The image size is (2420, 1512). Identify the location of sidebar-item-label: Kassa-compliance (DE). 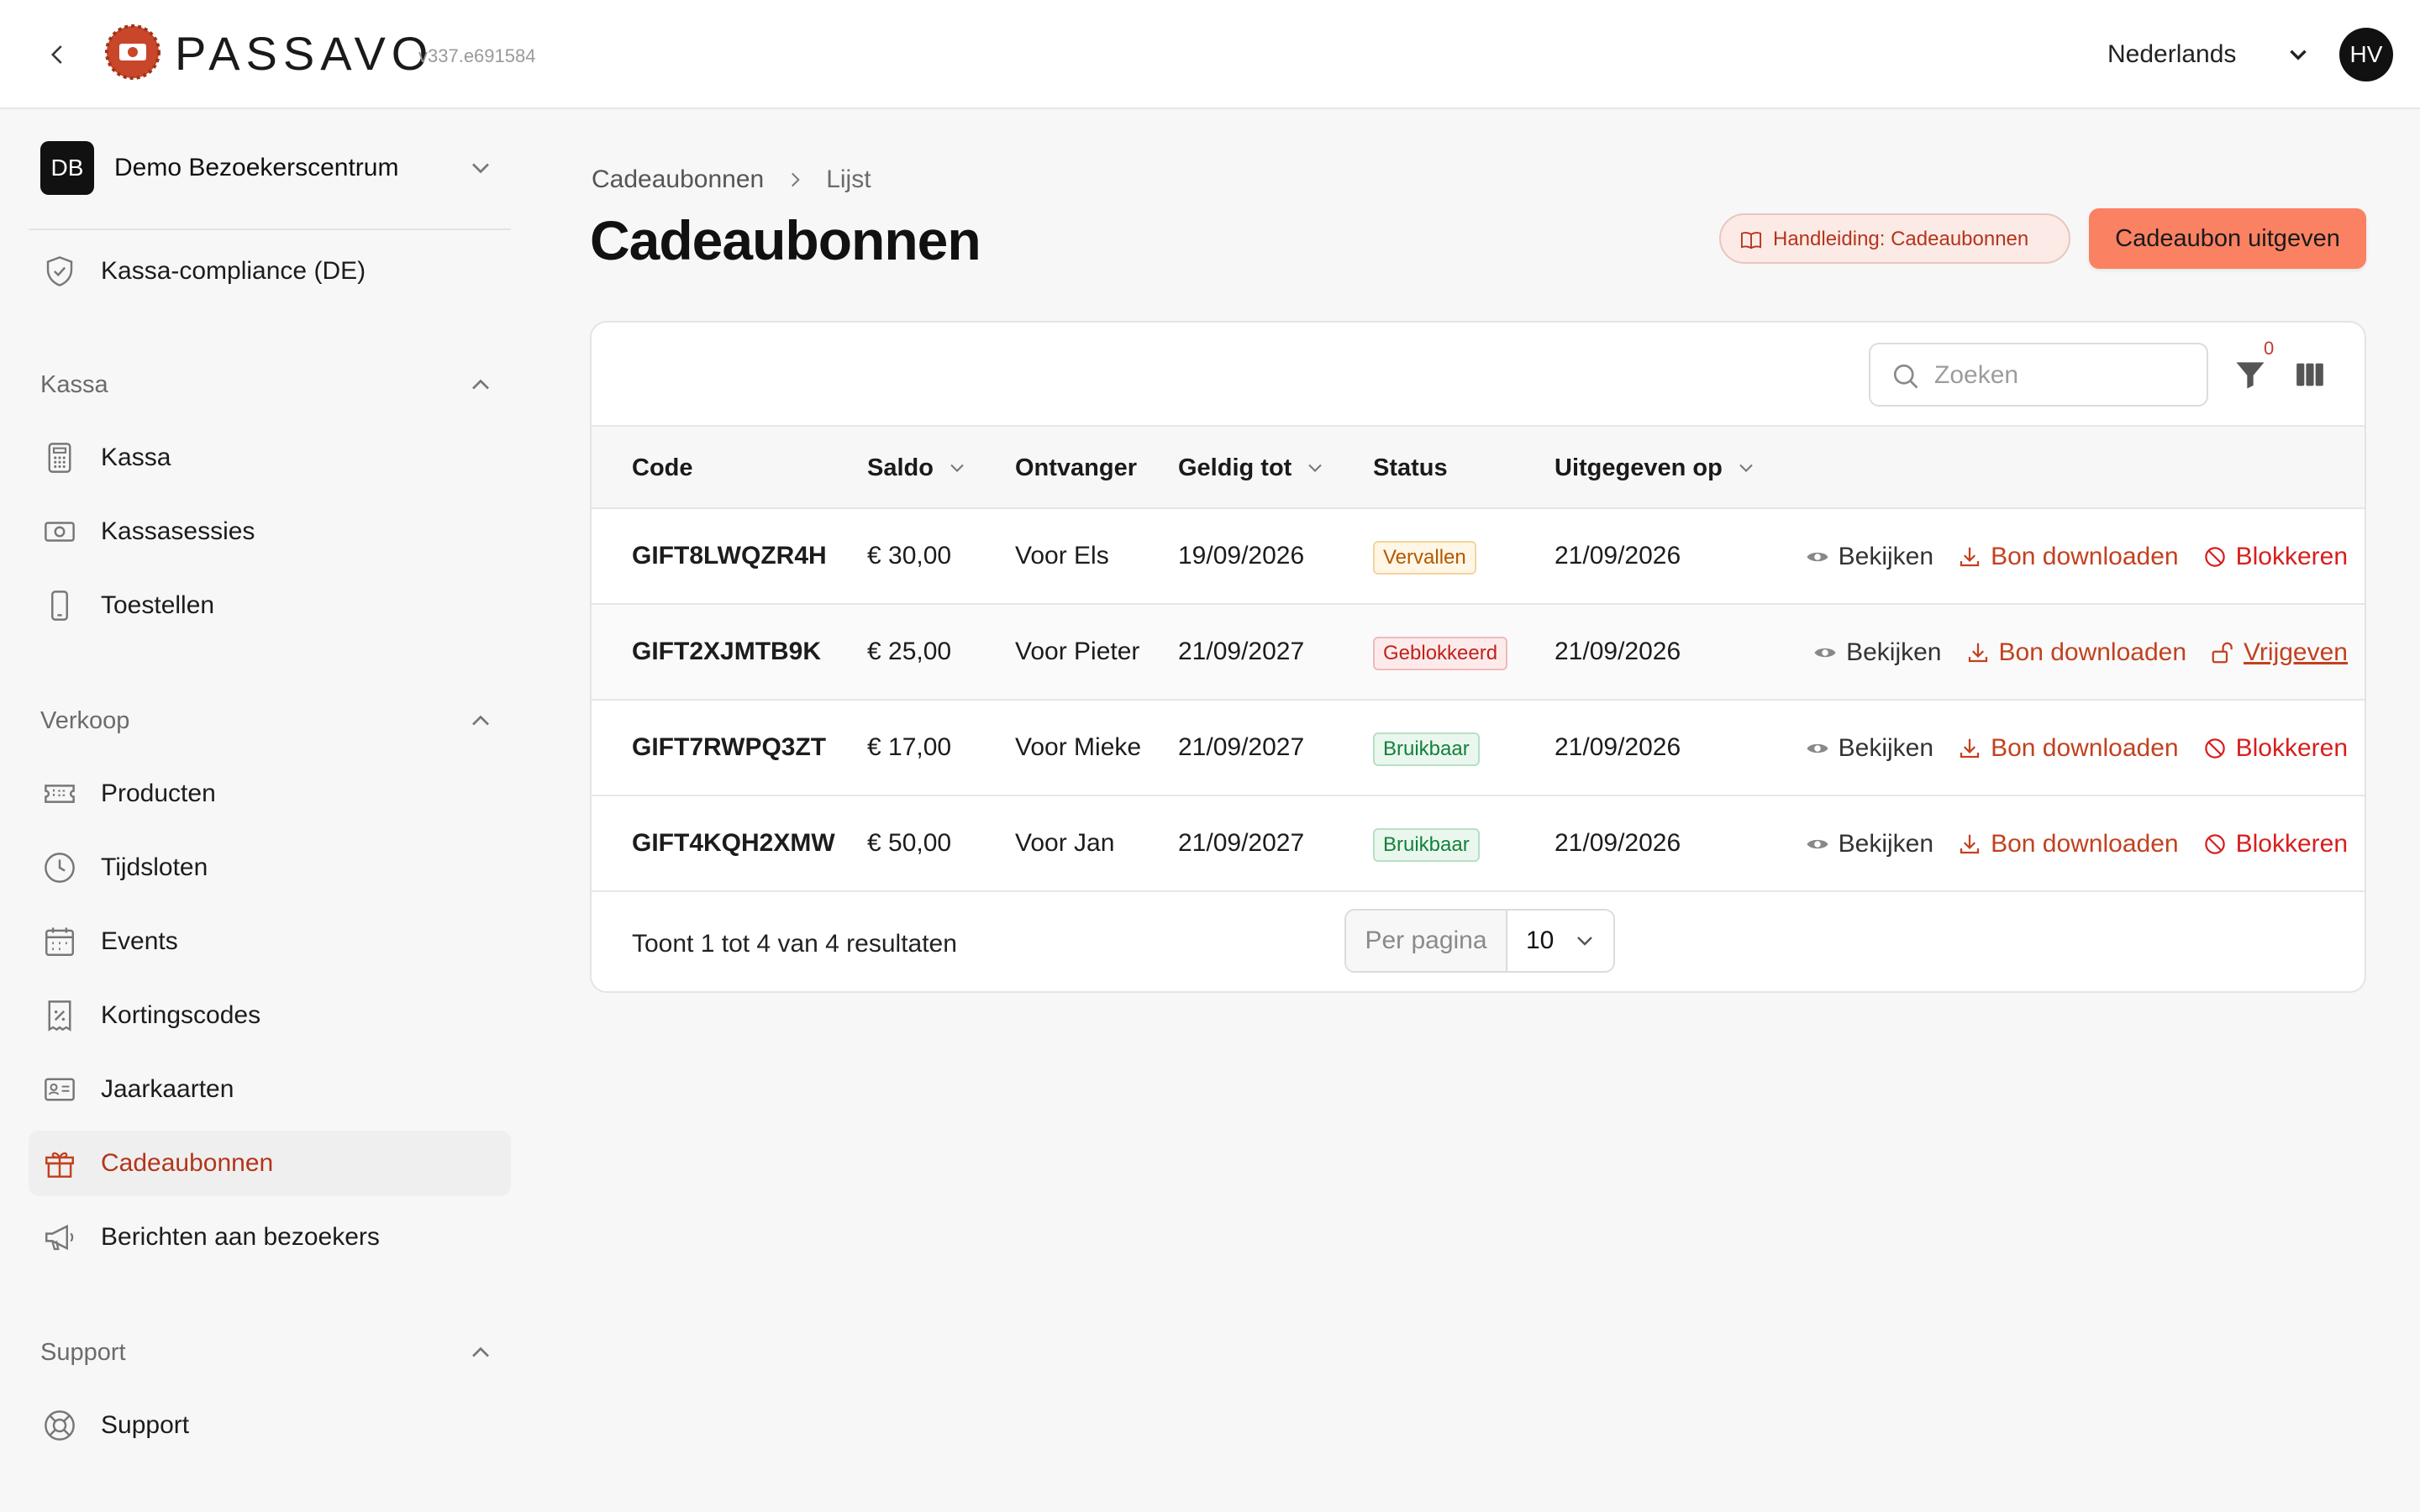
(233, 271).